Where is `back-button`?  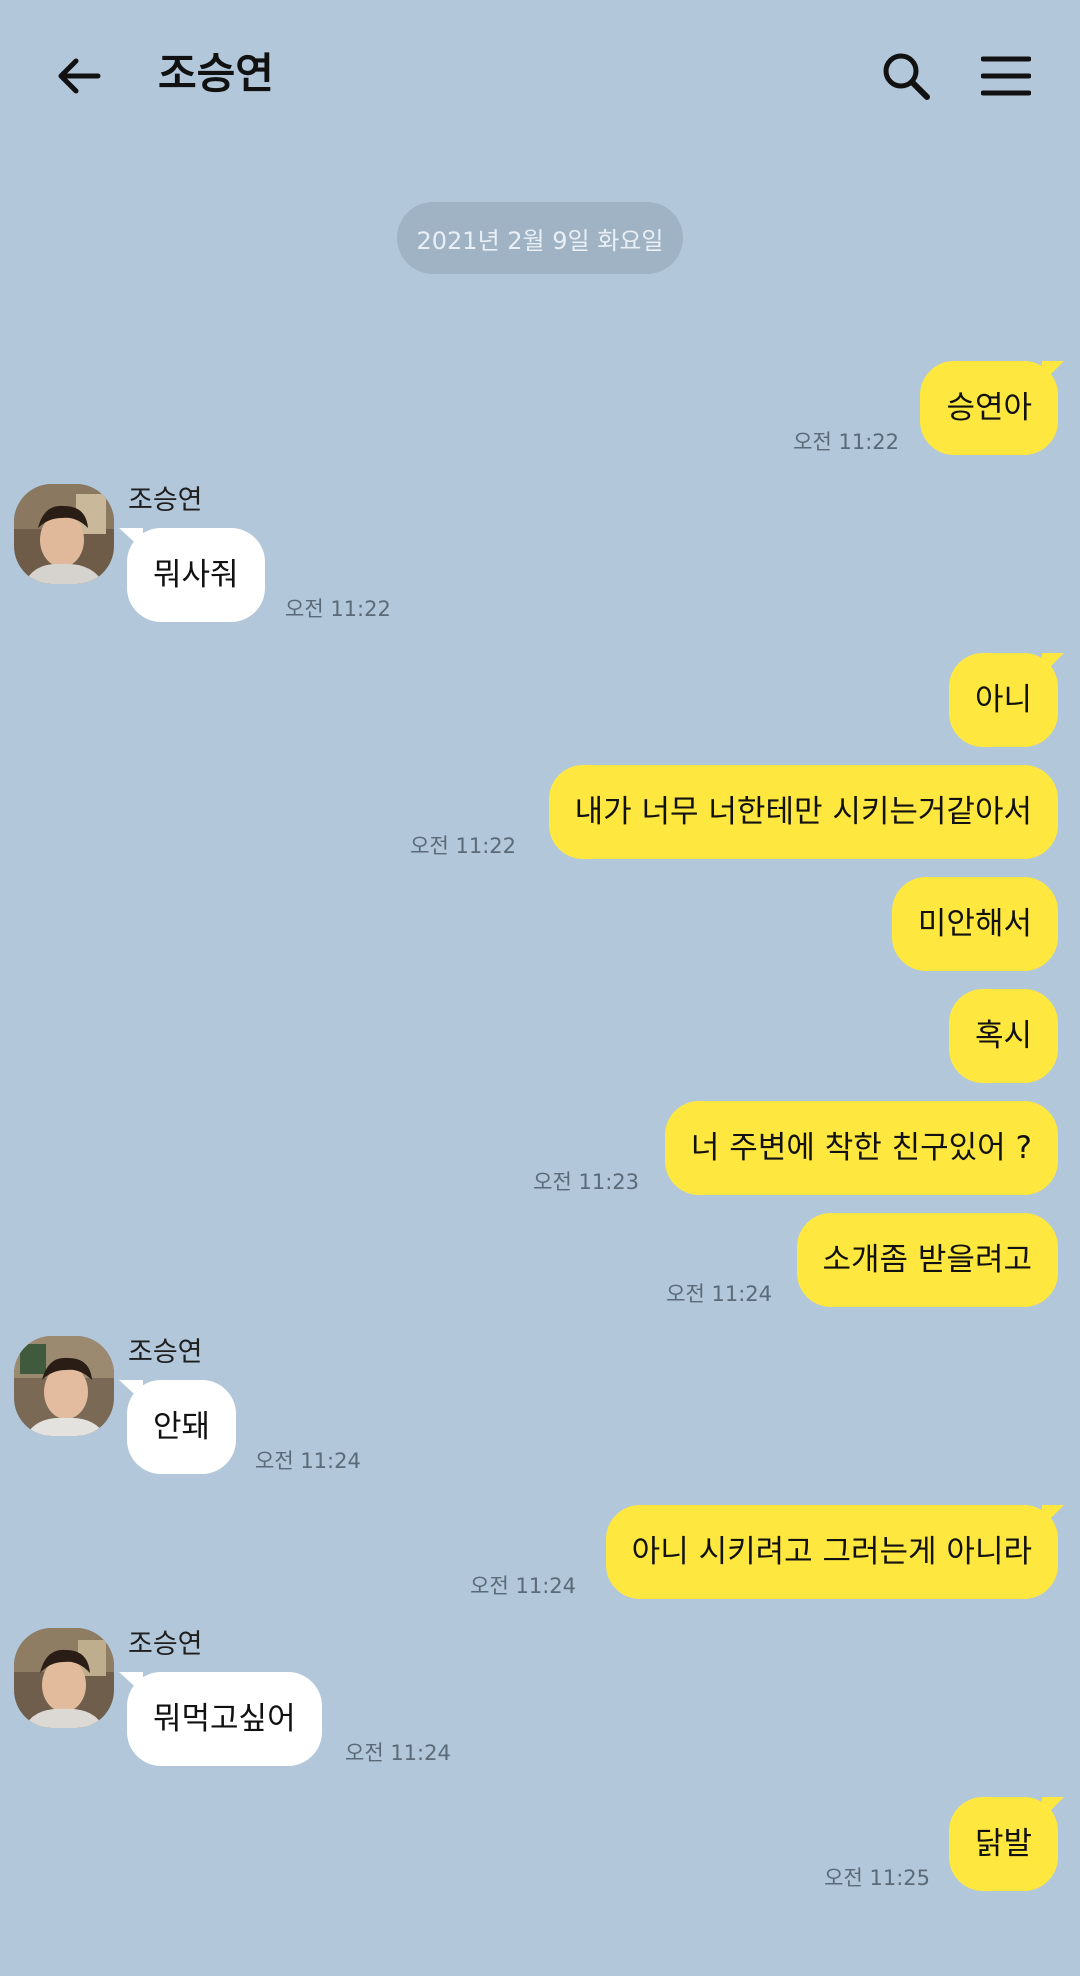
back-button is located at coordinates (78, 76).